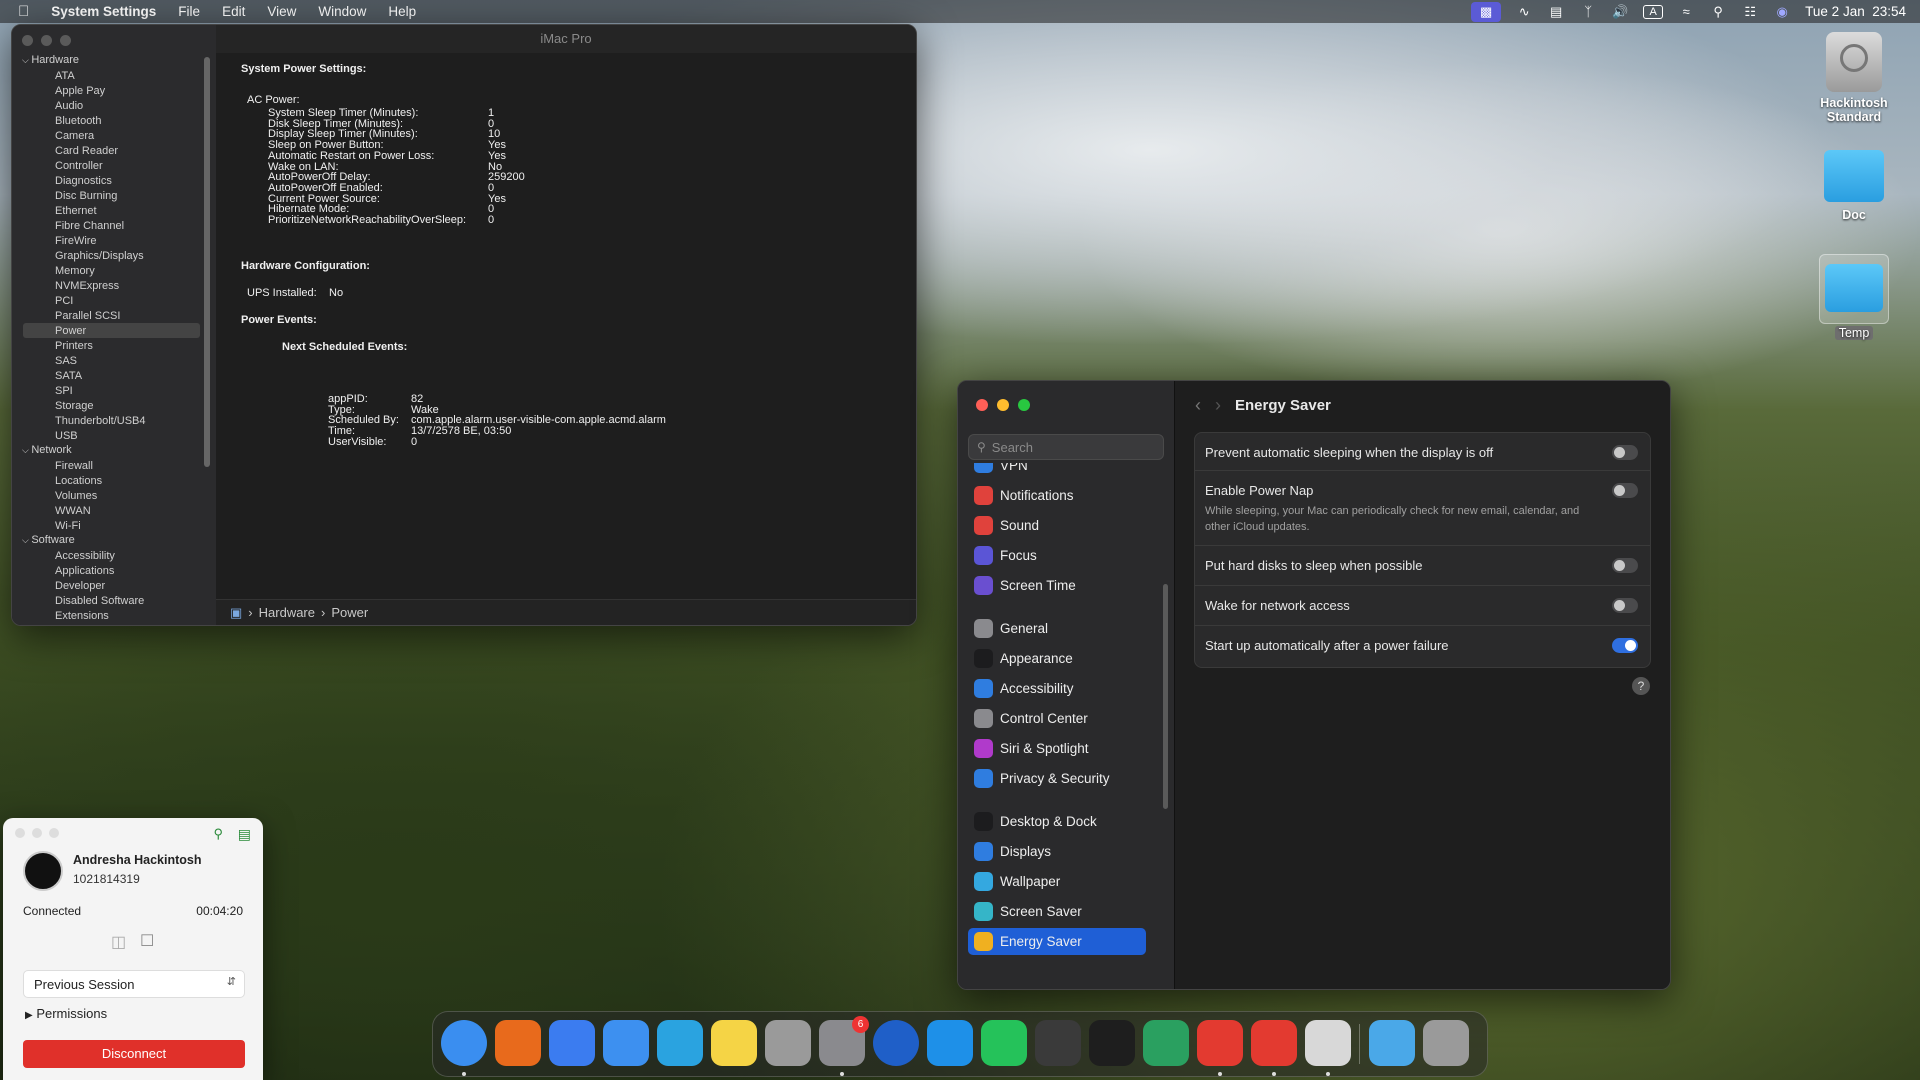 This screenshot has width=1920, height=1080. Describe the element at coordinates (1057, 911) in the screenshot. I see `sidebar-item-screen-saver: Screen Saver` at that location.